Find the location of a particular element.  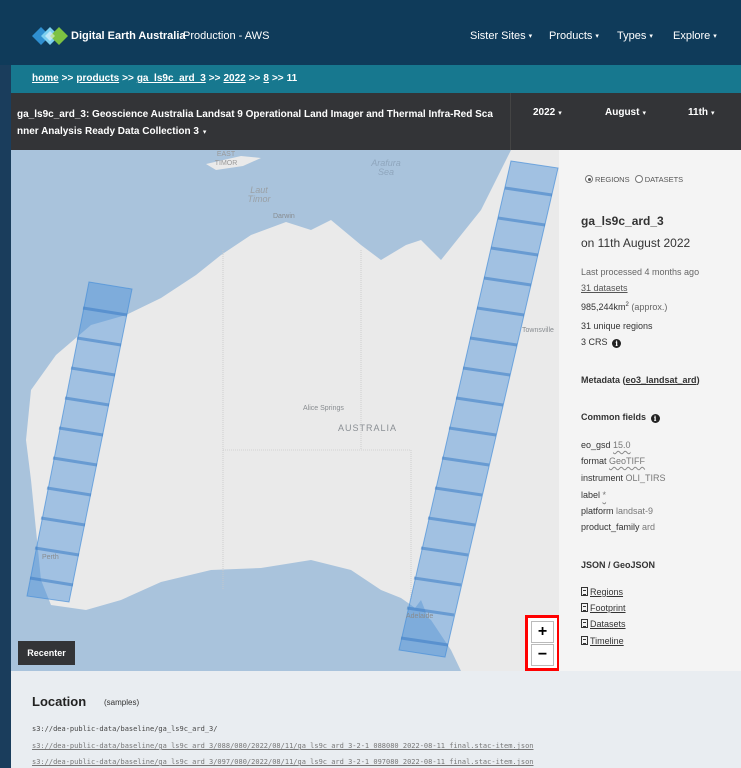

json-link-datasets: Datasets is located at coordinates (603, 624).